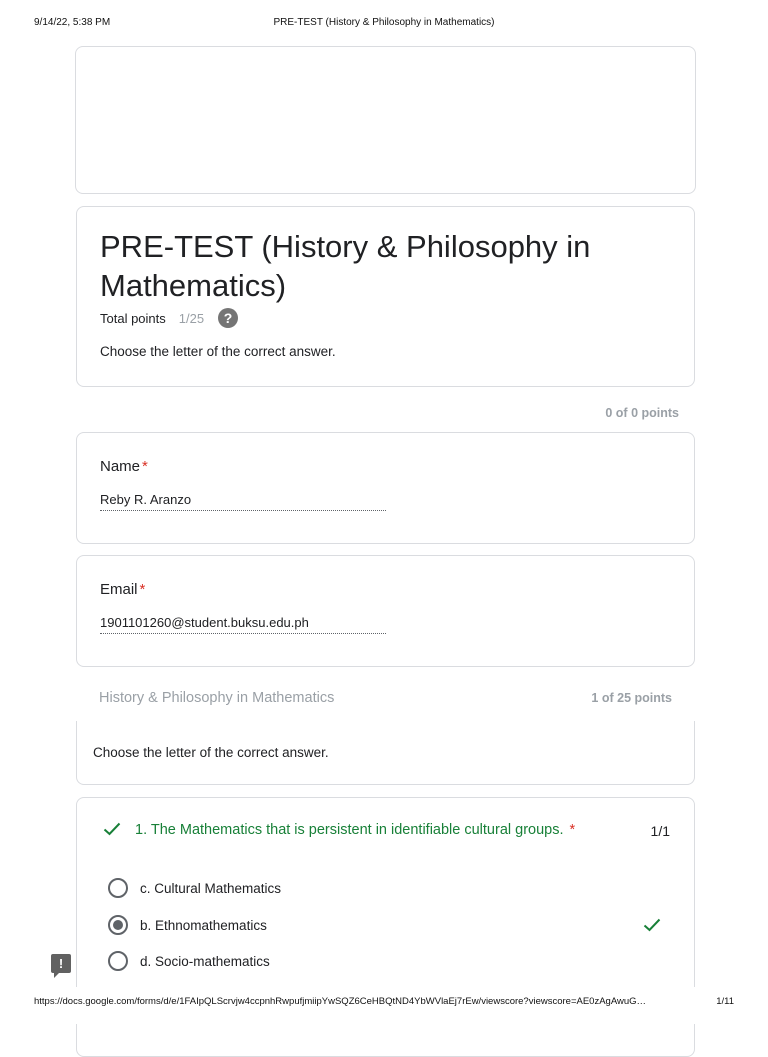  Describe the element at coordinates (133, 318) in the screenshot. I see `total-points-label: Total points` at that location.